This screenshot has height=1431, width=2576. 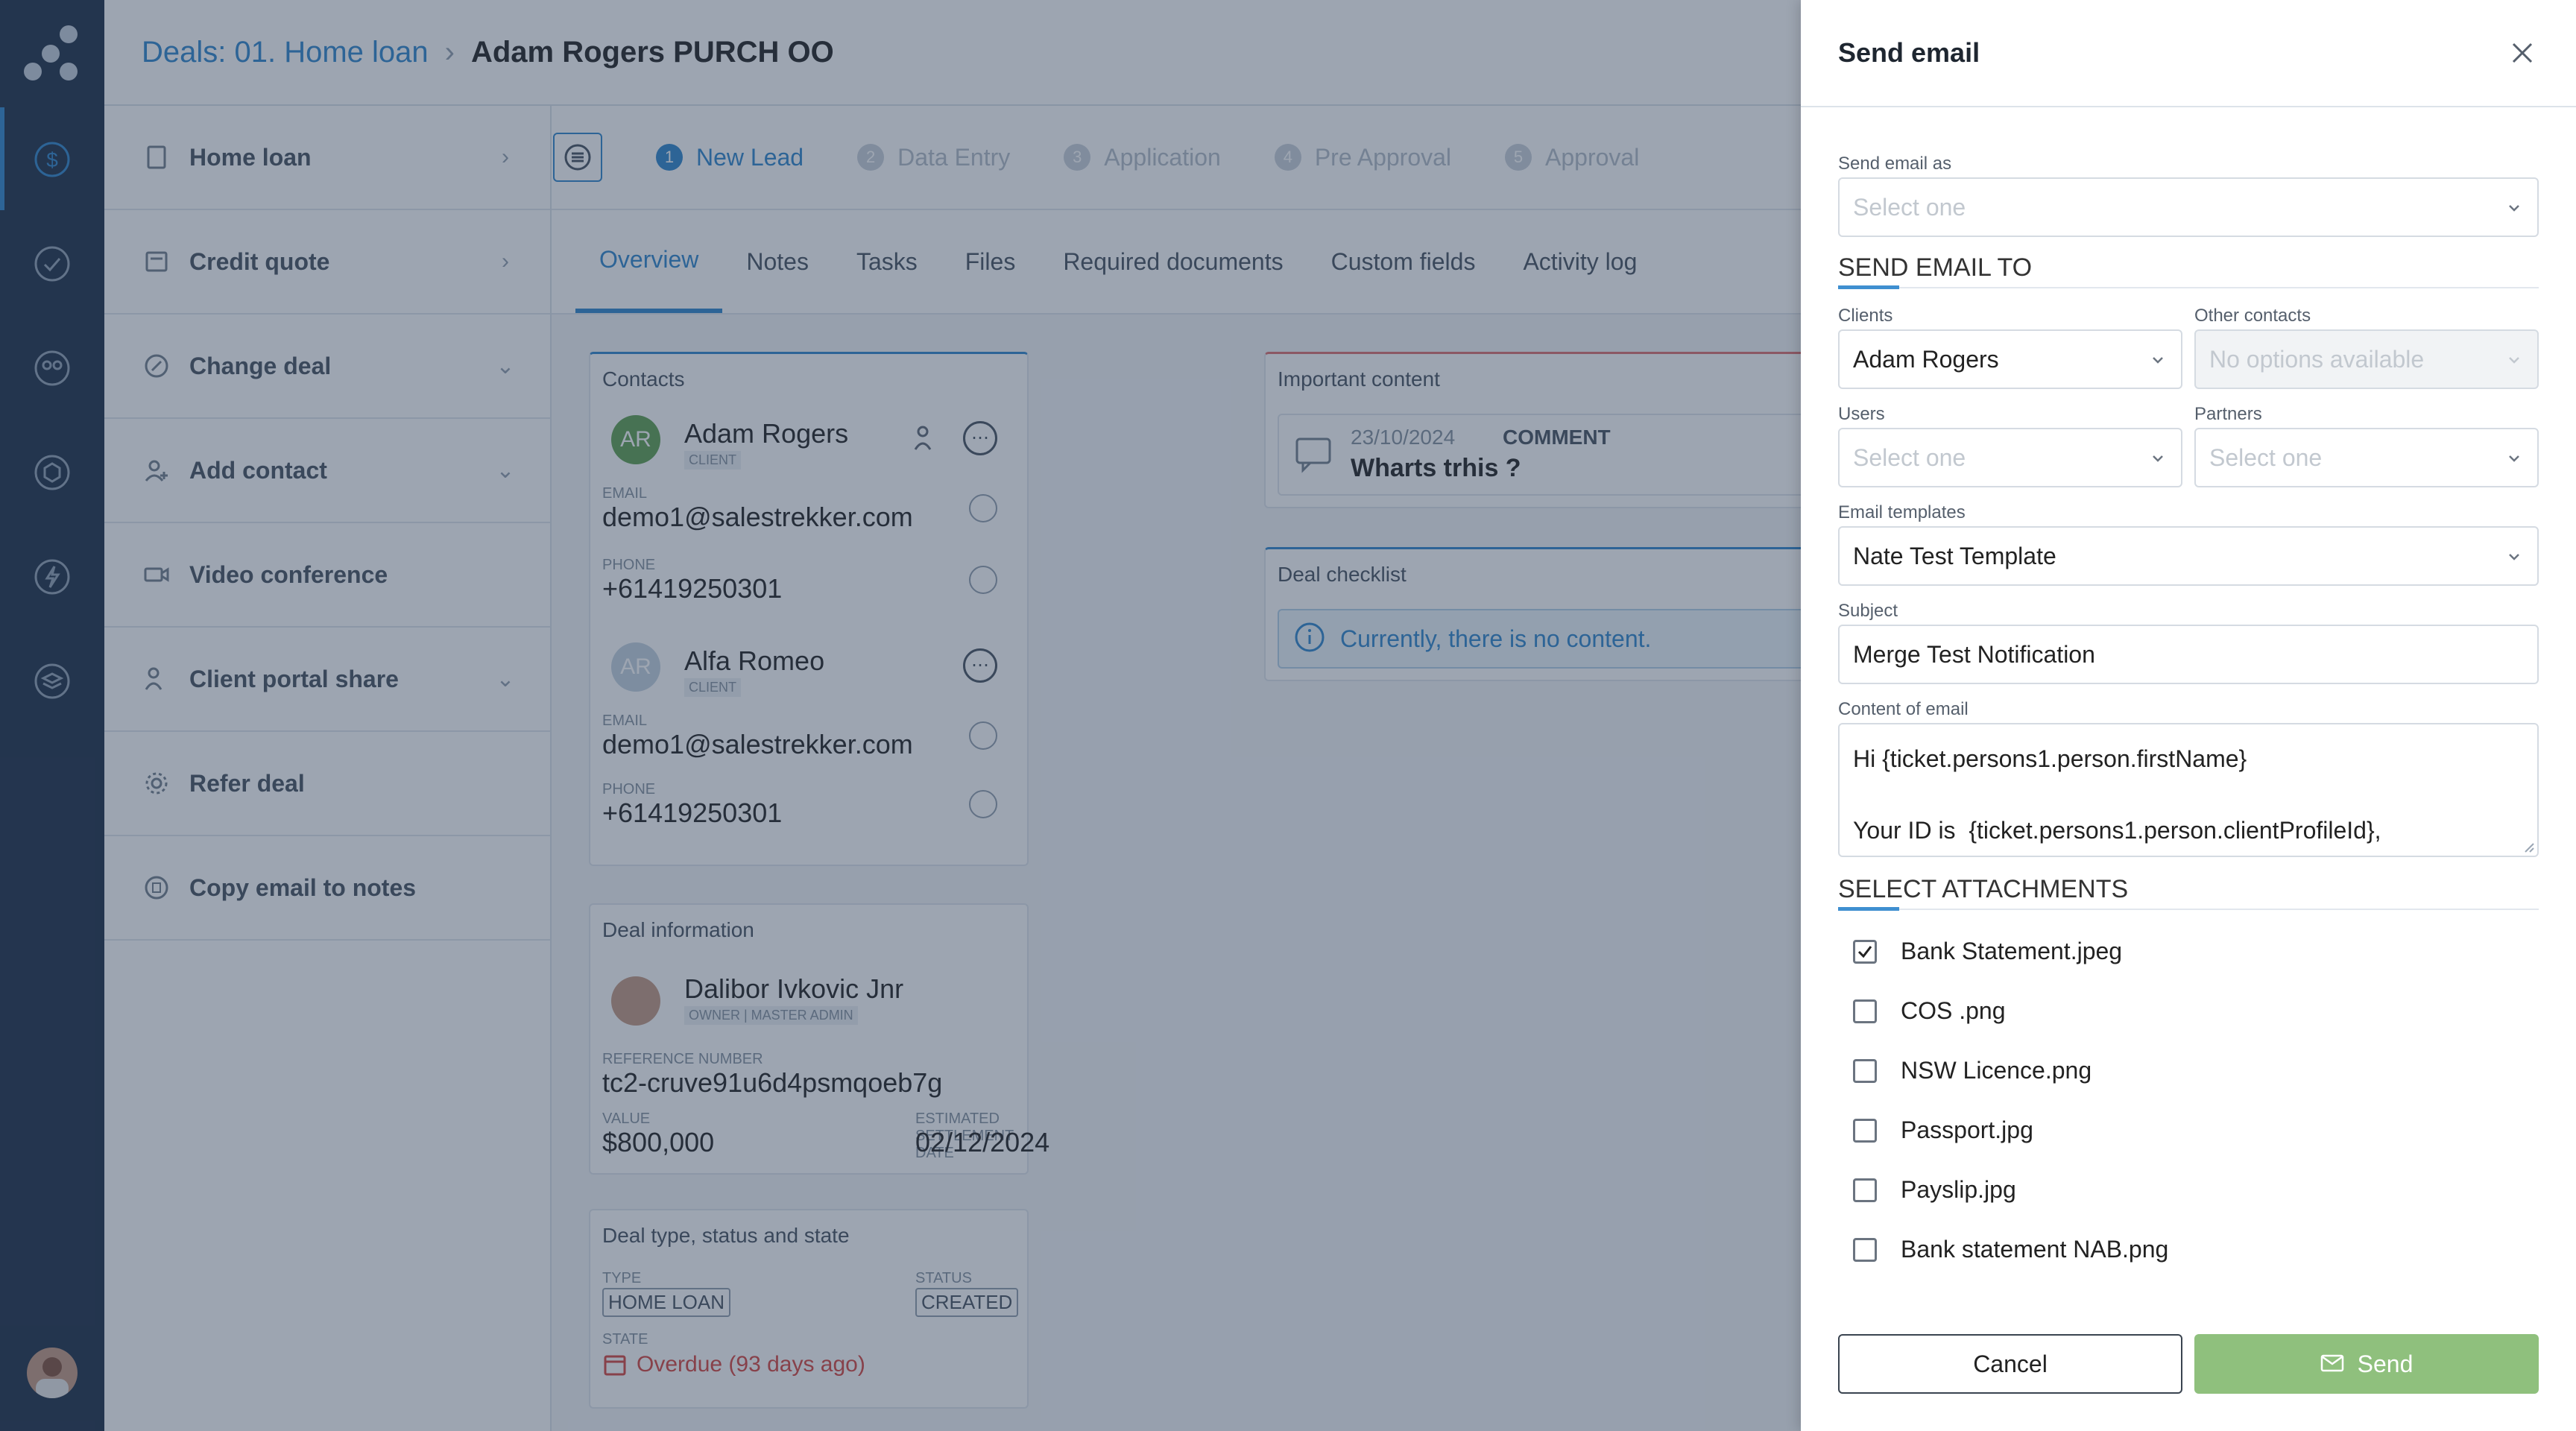 What do you see at coordinates (2386, 1363) in the screenshot?
I see `send-label: Send` at bounding box center [2386, 1363].